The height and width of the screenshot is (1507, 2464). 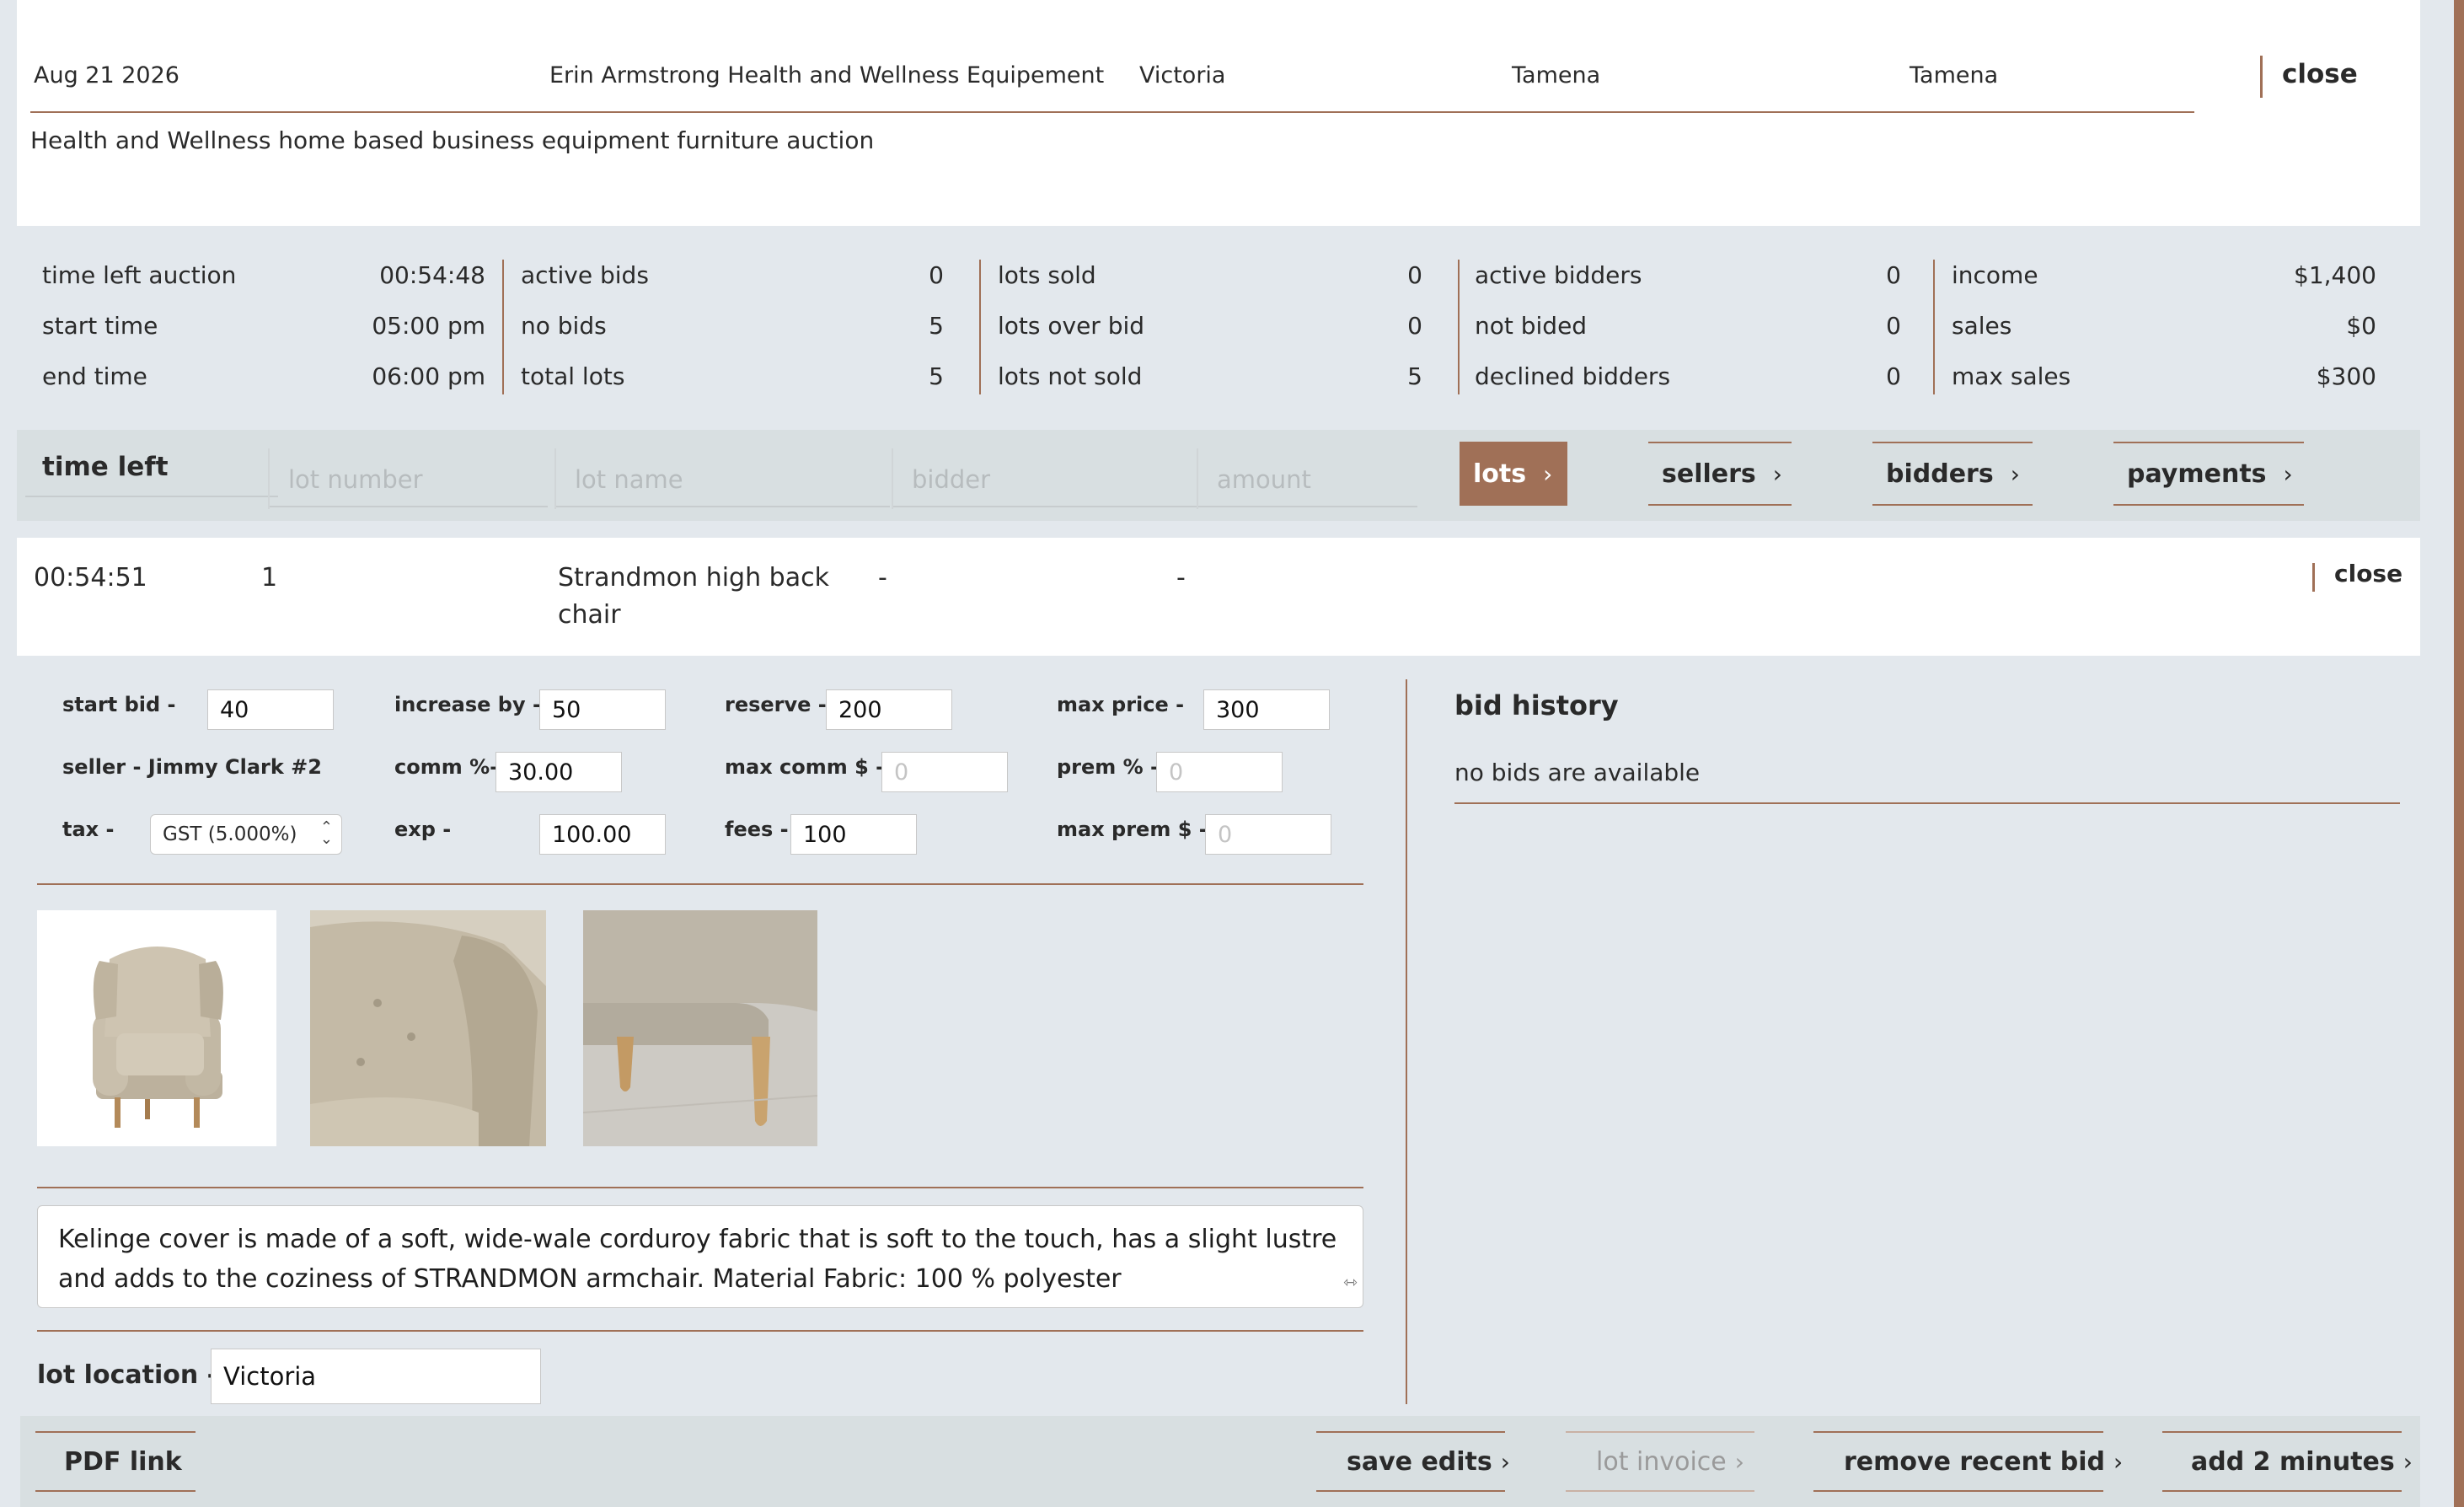 What do you see at coordinates (564, 326) in the screenshot?
I see `stat-label: no bids` at bounding box center [564, 326].